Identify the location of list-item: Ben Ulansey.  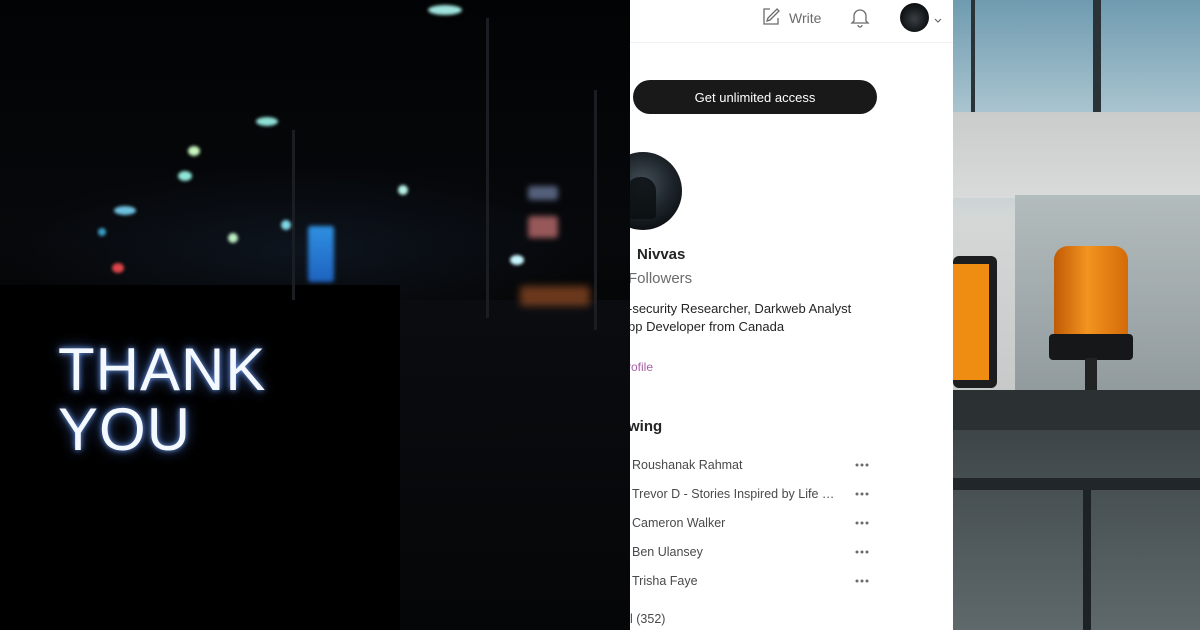
(791, 556).